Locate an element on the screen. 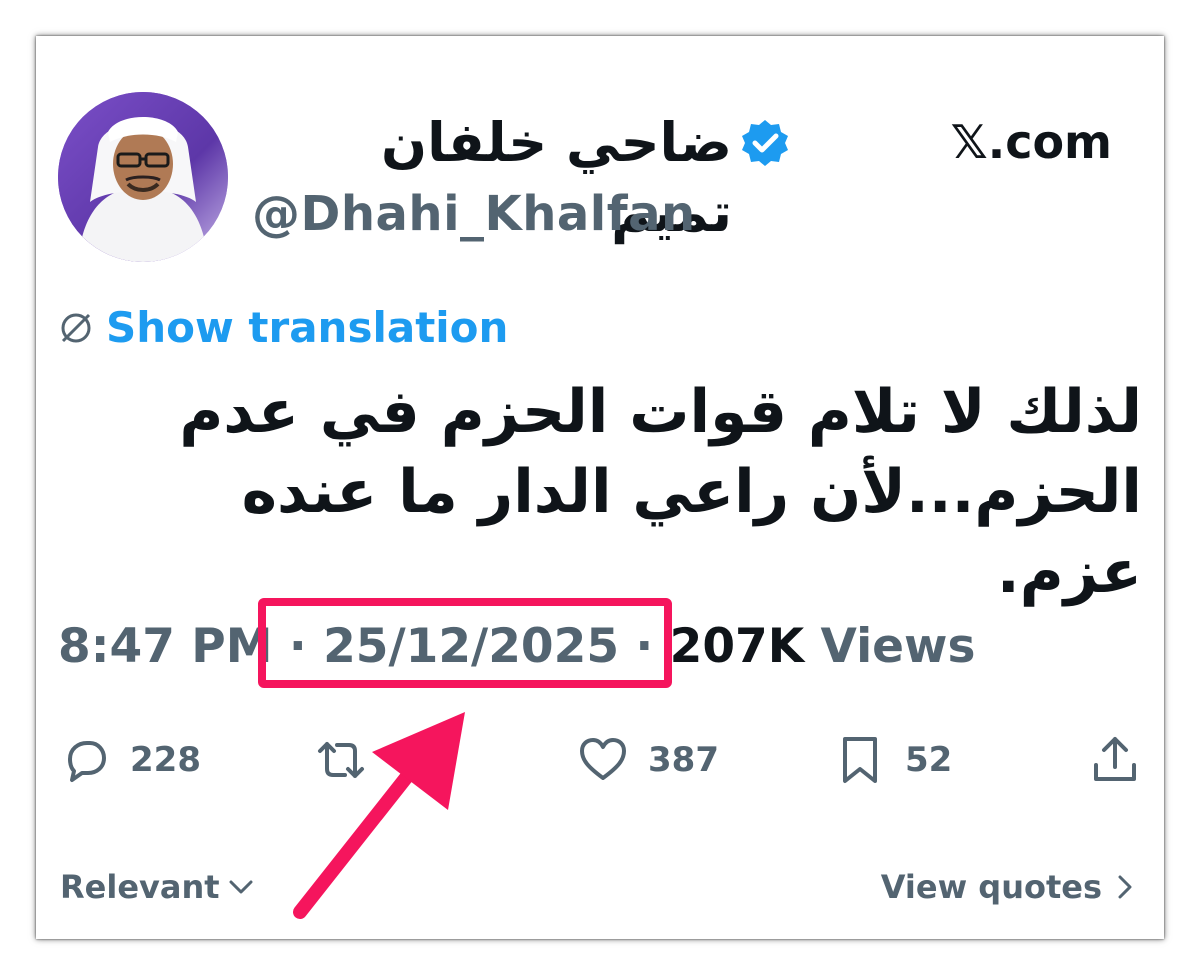 Image resolution: width=1200 pixels, height=975 pixels. heart-icon is located at coordinates (603, 759).